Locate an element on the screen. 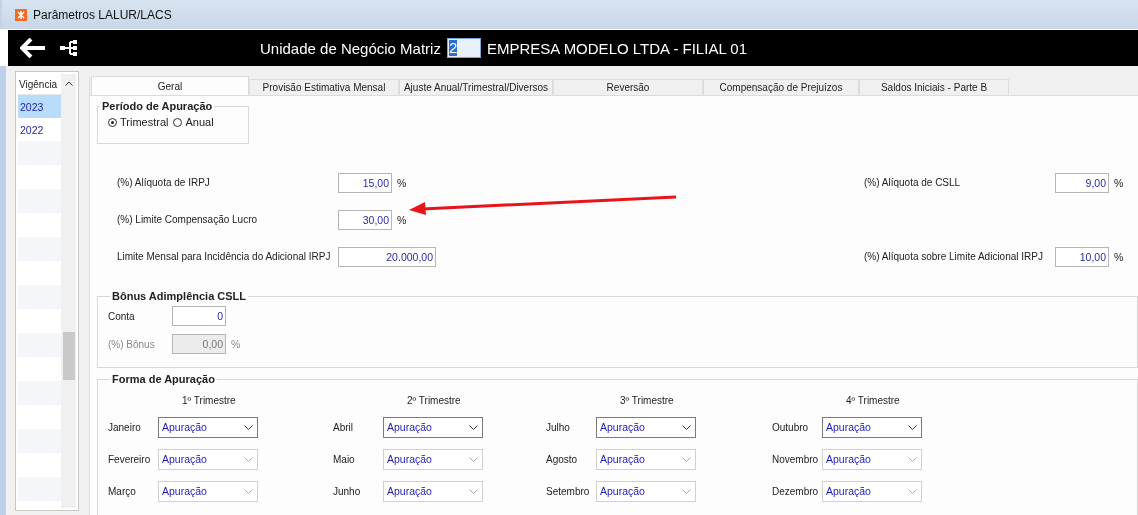 Image resolution: width=1138 pixels, height=515 pixels. window-title: Parâmetros LALUR/LACS is located at coordinates (102, 14).